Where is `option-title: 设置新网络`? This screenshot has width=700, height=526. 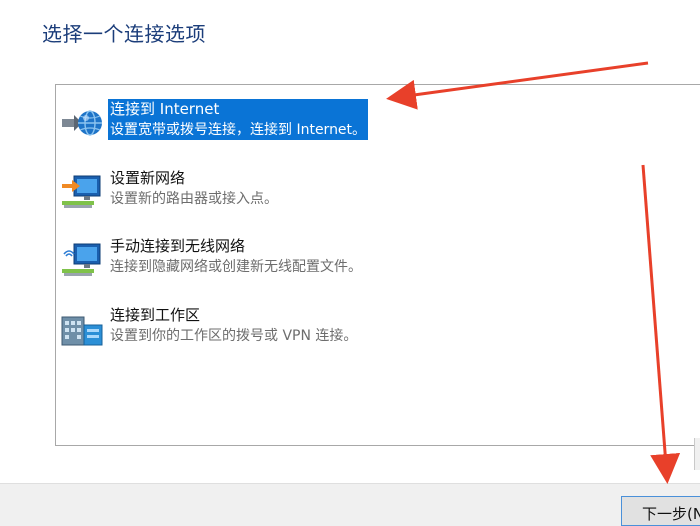 option-title: 设置新网络 is located at coordinates (148, 178).